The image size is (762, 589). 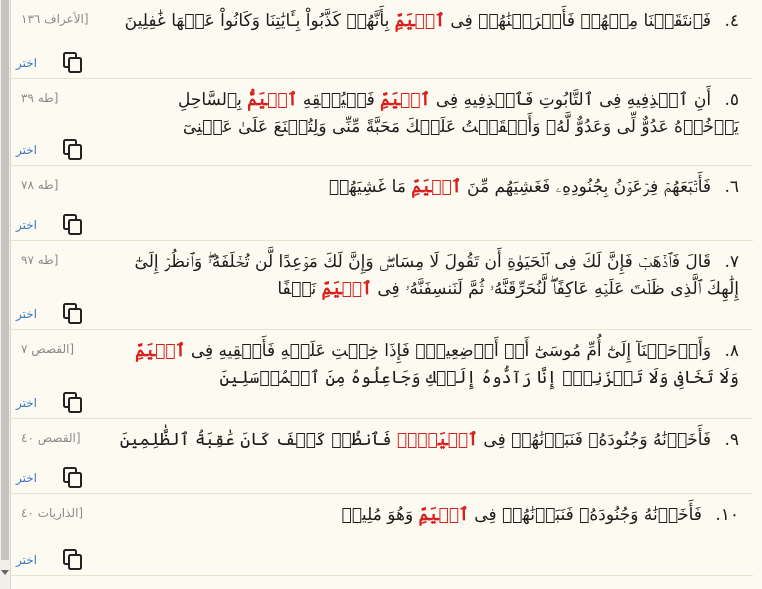 I want to click on row-controls: [القصص ٤٠ اختر, so click(x=71, y=456).